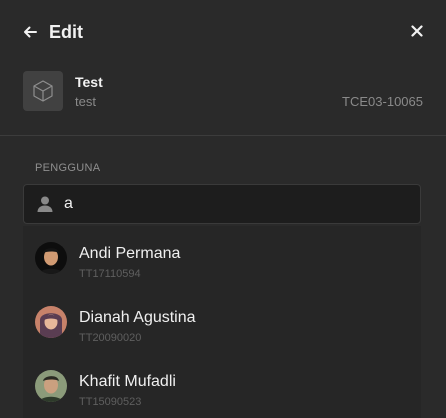  I want to click on user-option-name: Dianah Agustina, so click(137, 317).